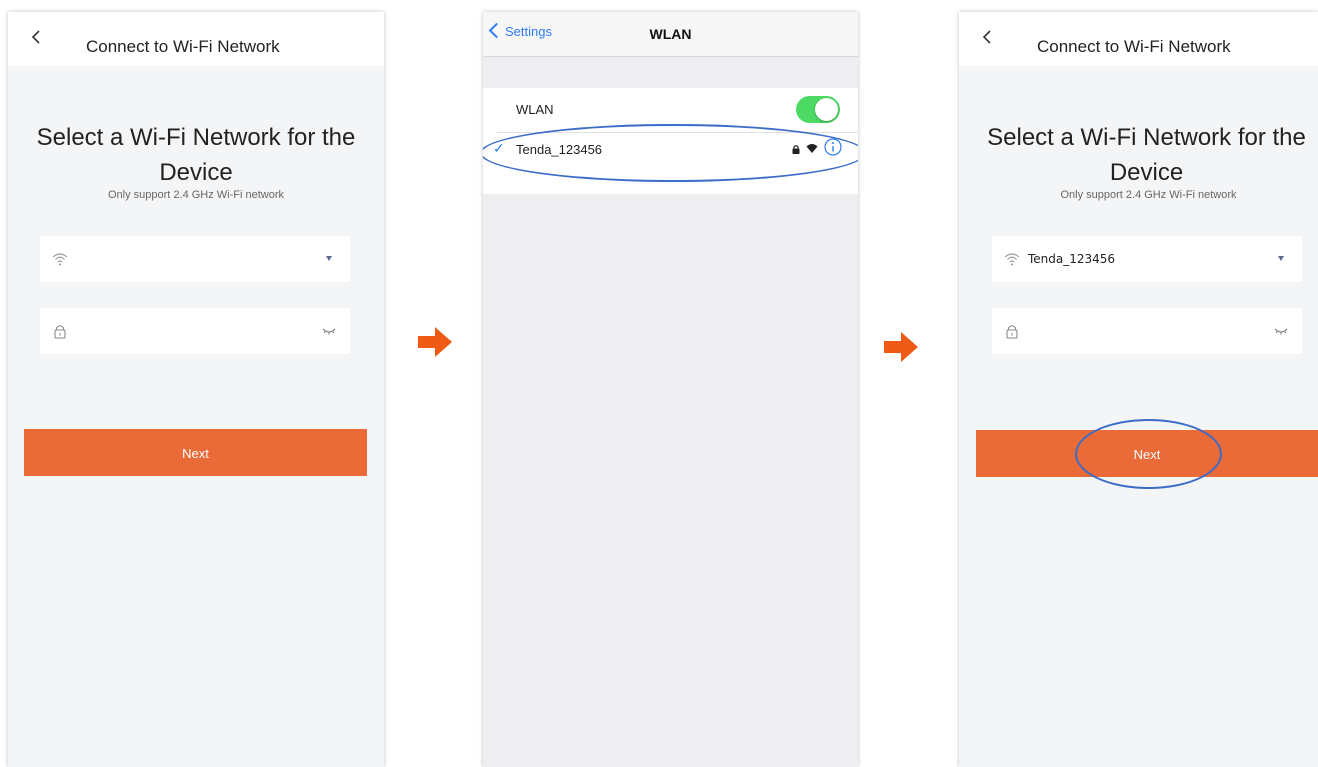  Describe the element at coordinates (812, 148) in the screenshot. I see `wifi-signal-icon` at that location.